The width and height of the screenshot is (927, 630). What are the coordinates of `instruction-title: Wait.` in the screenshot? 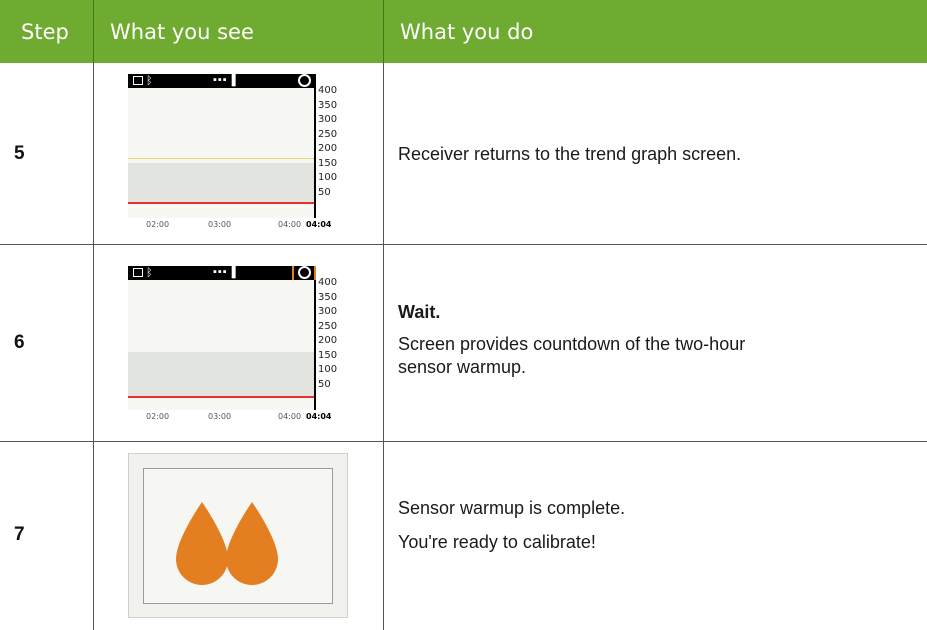 It's located at (419, 312).